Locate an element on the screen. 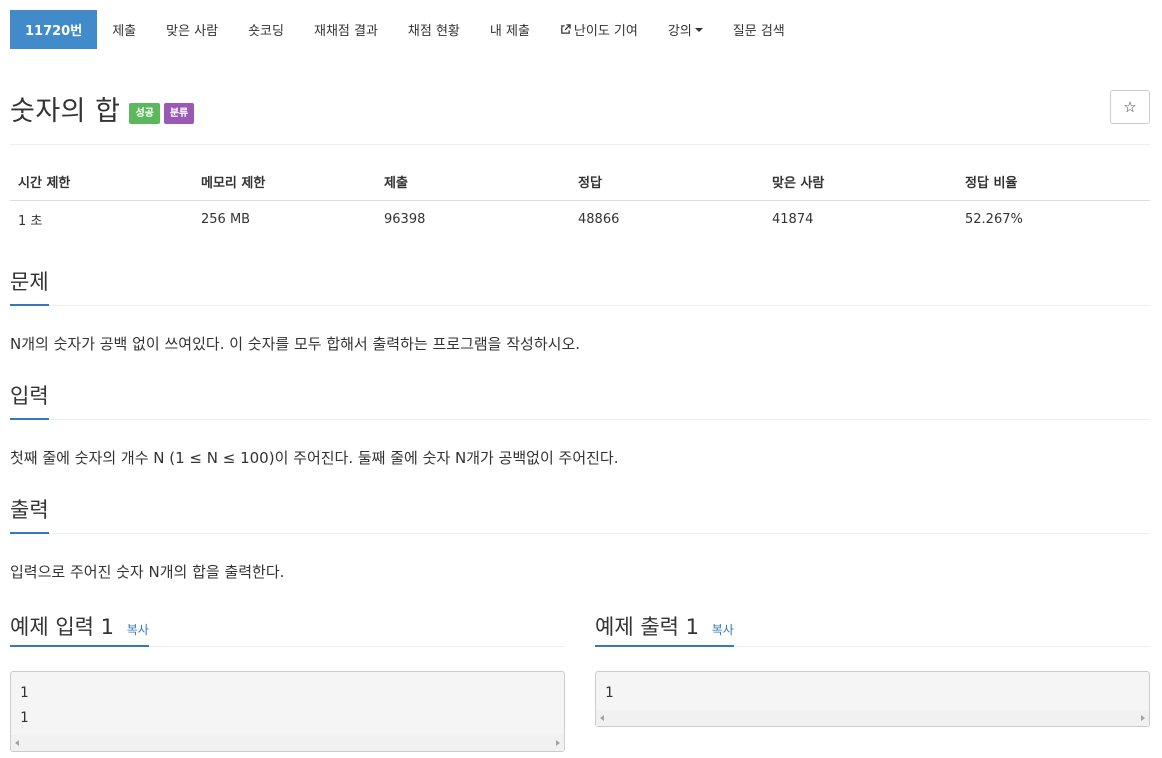 The height and width of the screenshot is (758, 1162). status-badge-success: 성공 is located at coordinates (144, 113).